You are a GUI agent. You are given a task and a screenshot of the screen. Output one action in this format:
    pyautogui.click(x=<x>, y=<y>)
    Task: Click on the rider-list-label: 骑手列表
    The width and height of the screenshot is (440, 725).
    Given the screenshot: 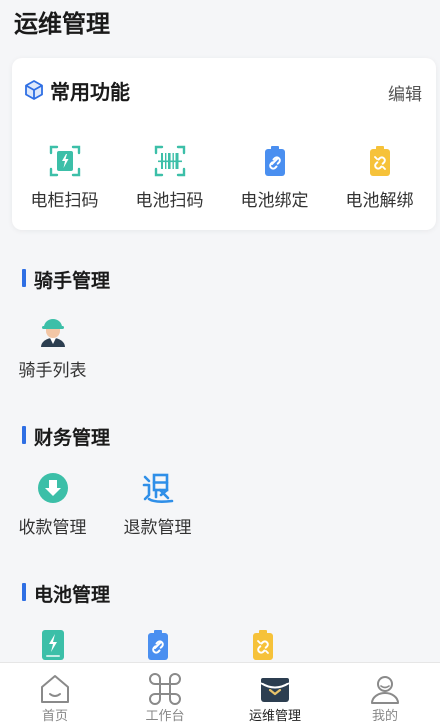 What is the action you would take?
    pyautogui.click(x=52, y=371)
    